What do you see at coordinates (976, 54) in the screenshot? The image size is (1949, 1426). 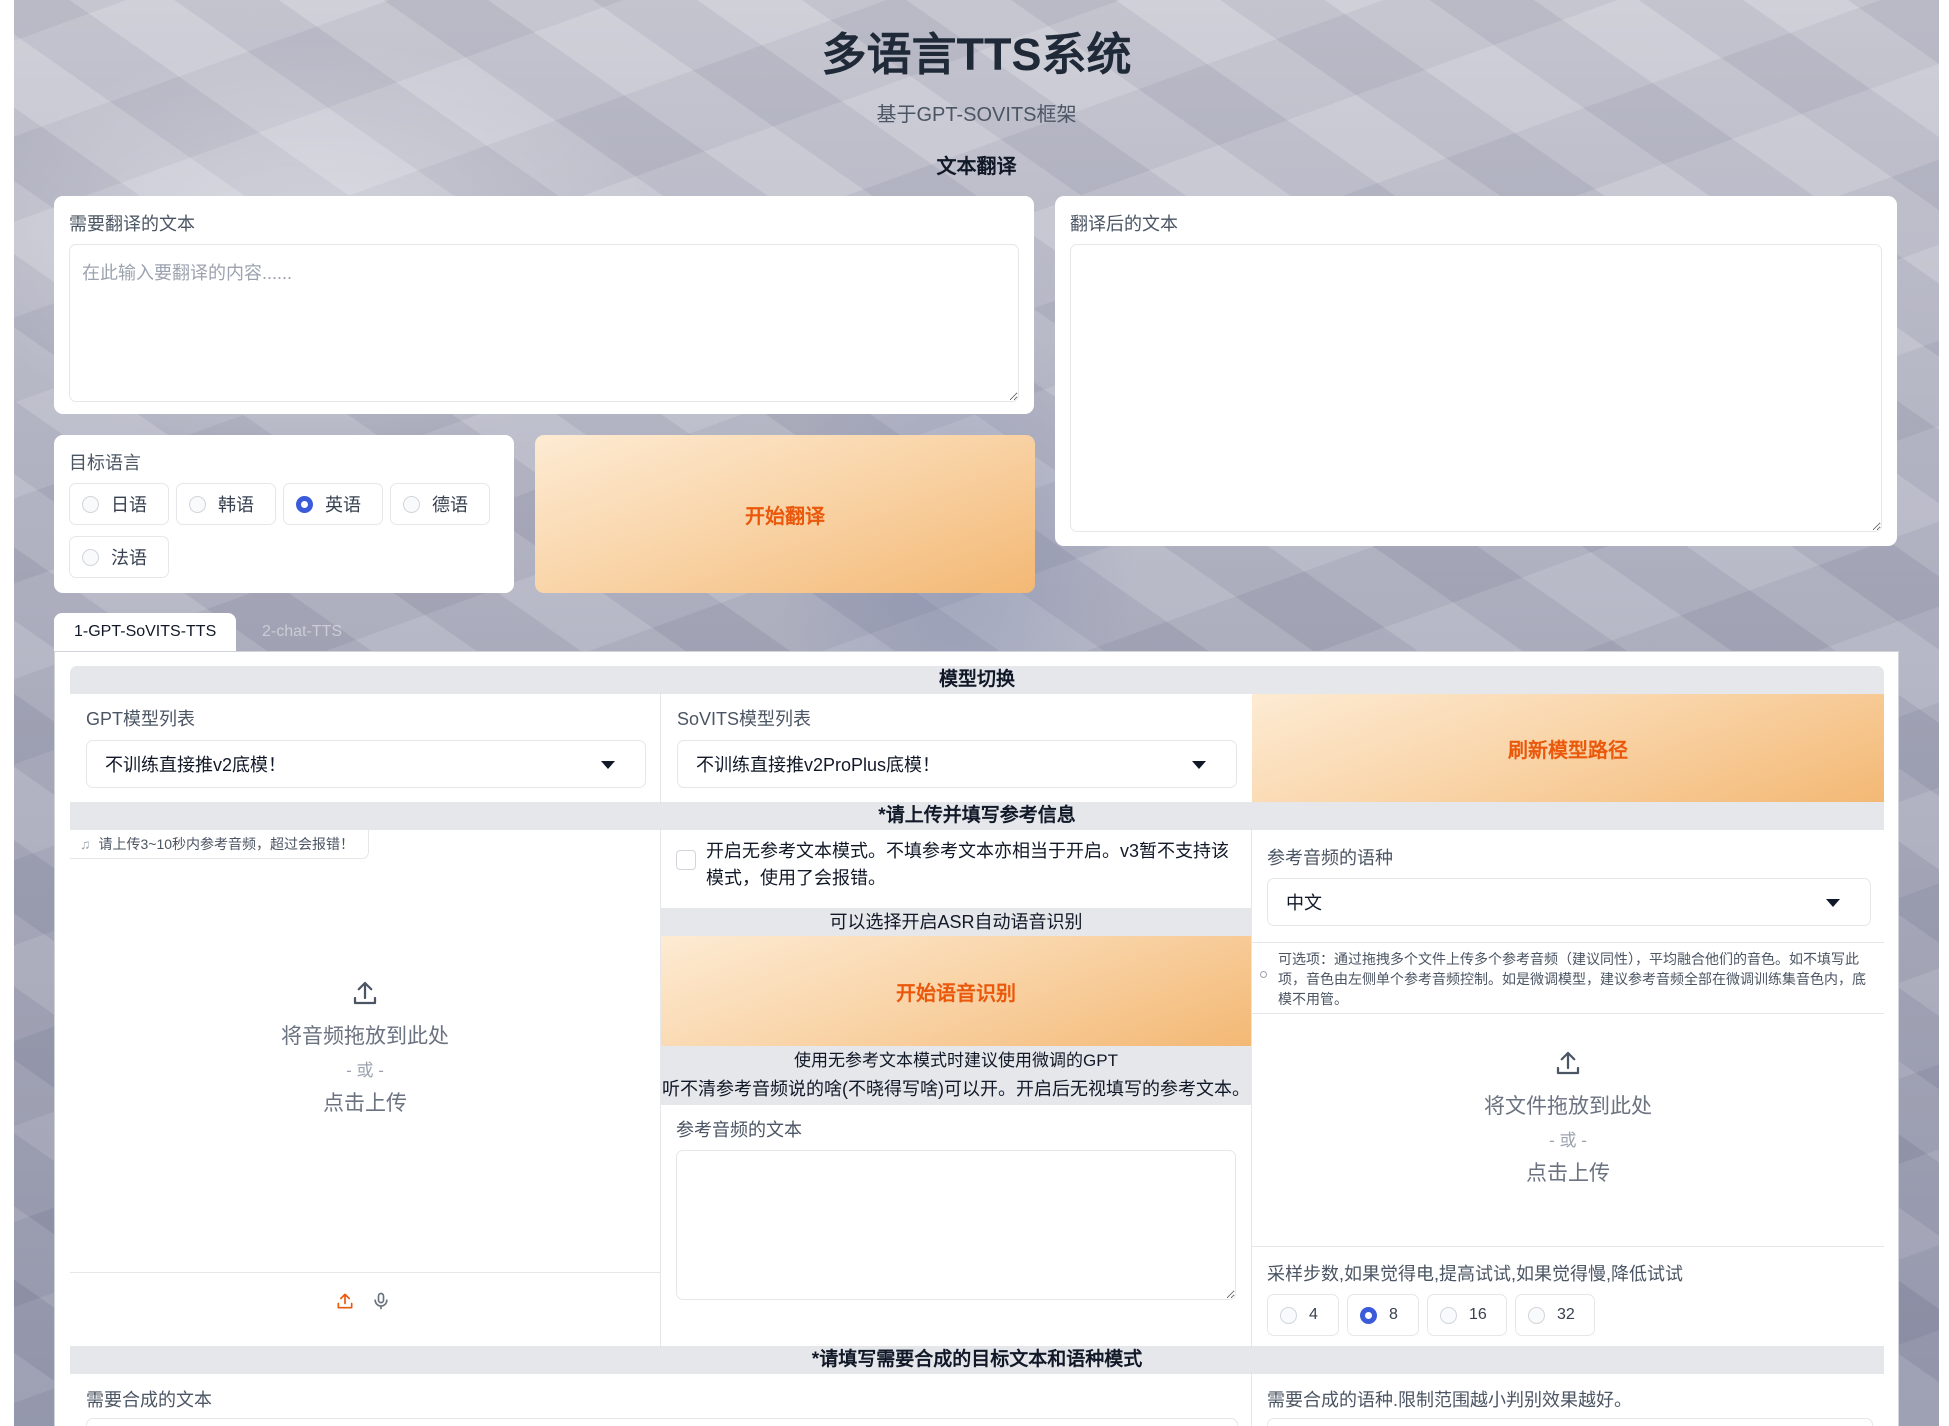 I see `page-title: 多语言TTS系统` at bounding box center [976, 54].